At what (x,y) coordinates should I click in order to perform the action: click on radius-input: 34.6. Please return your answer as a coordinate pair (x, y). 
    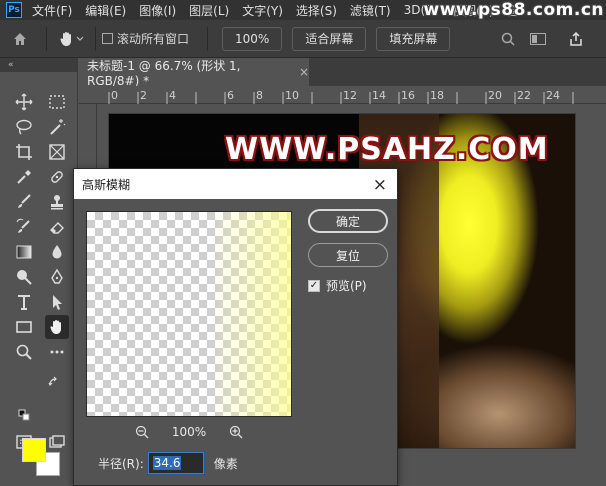
    Looking at the image, I should click on (175, 463).